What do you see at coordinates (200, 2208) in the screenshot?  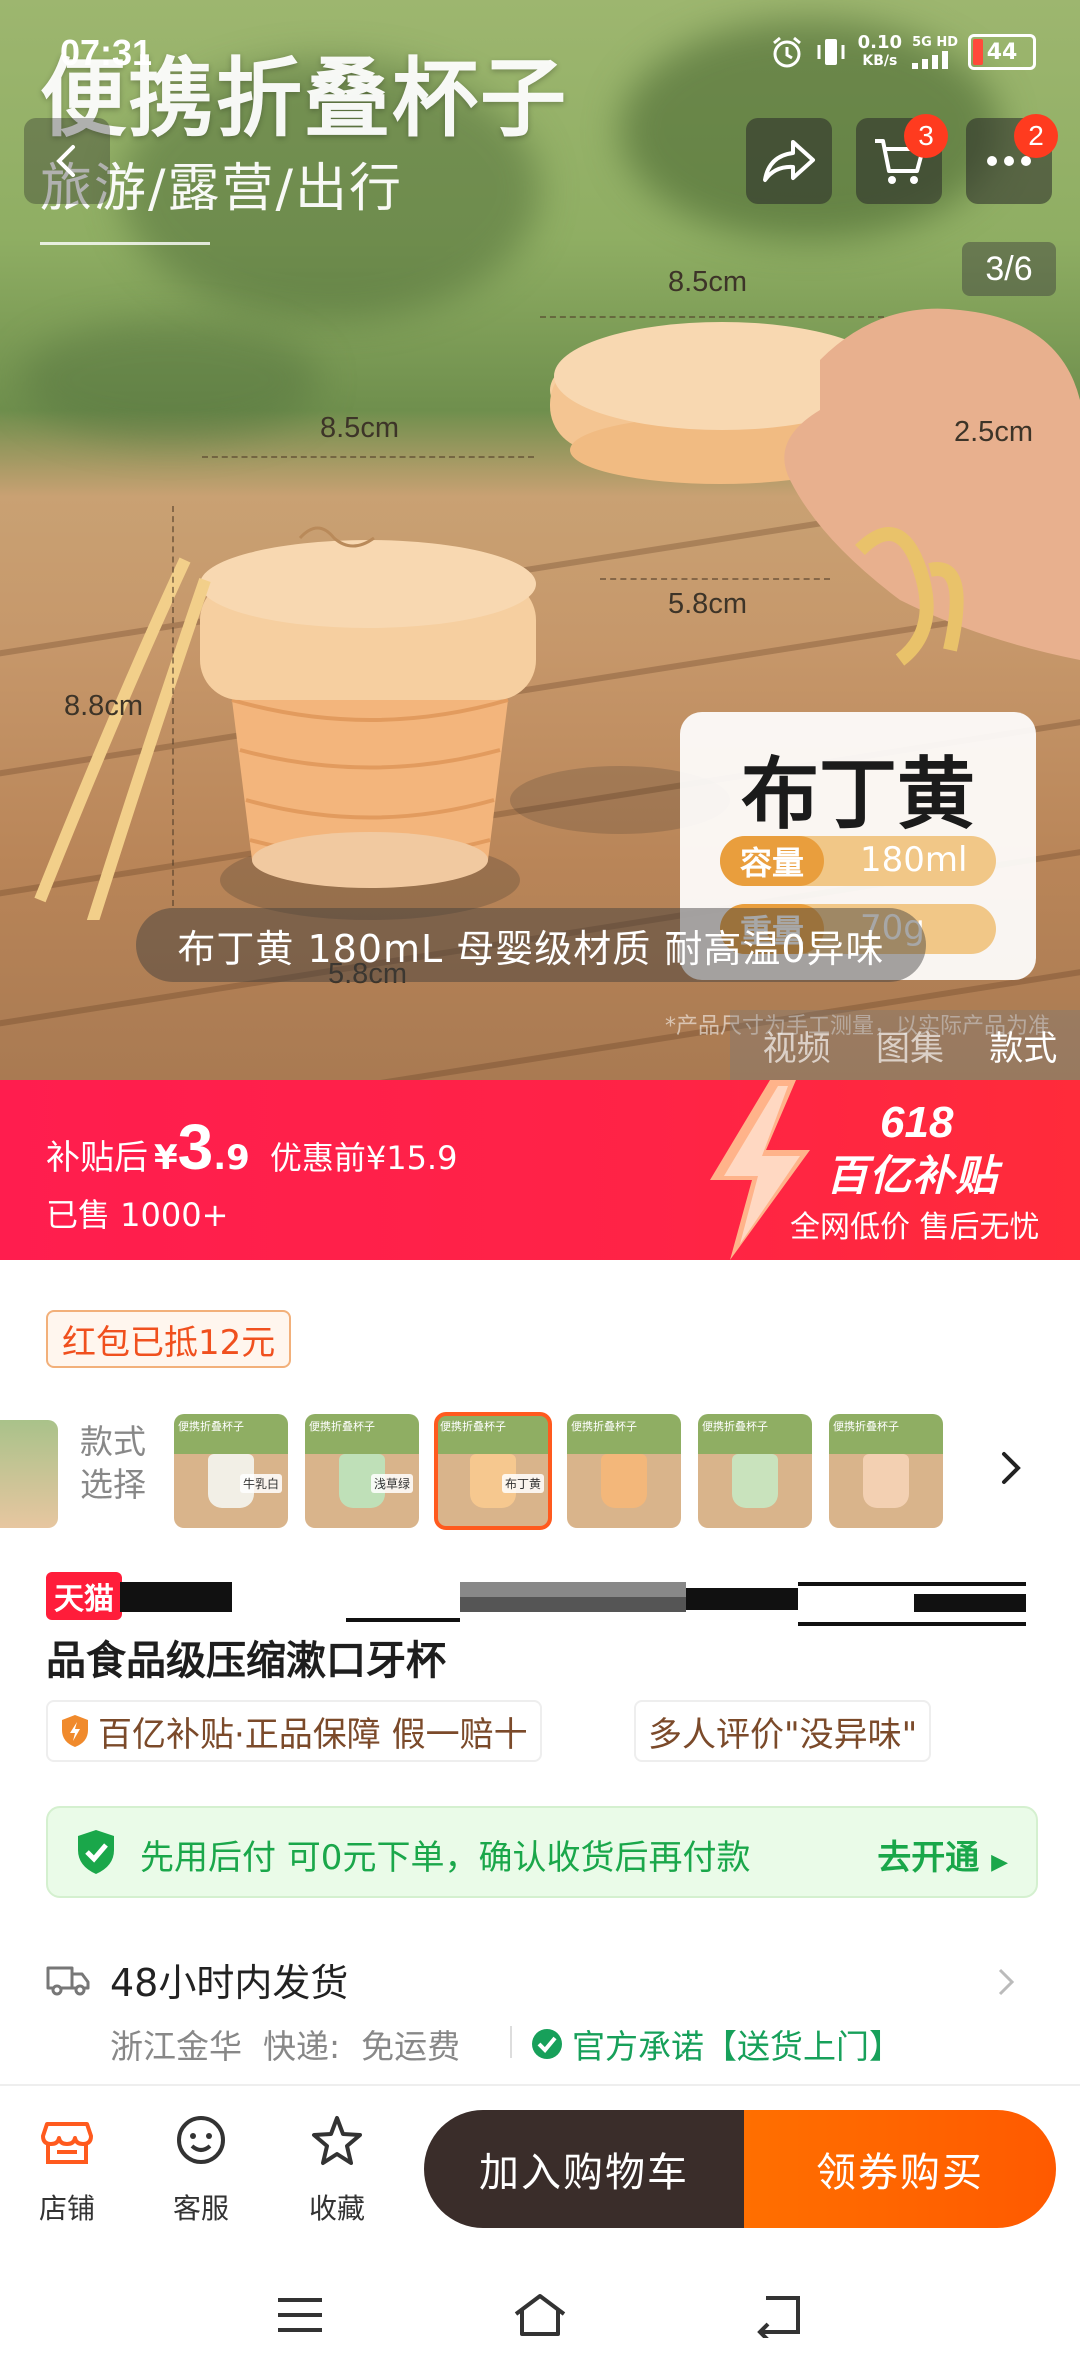 I see `service-label: 客服` at bounding box center [200, 2208].